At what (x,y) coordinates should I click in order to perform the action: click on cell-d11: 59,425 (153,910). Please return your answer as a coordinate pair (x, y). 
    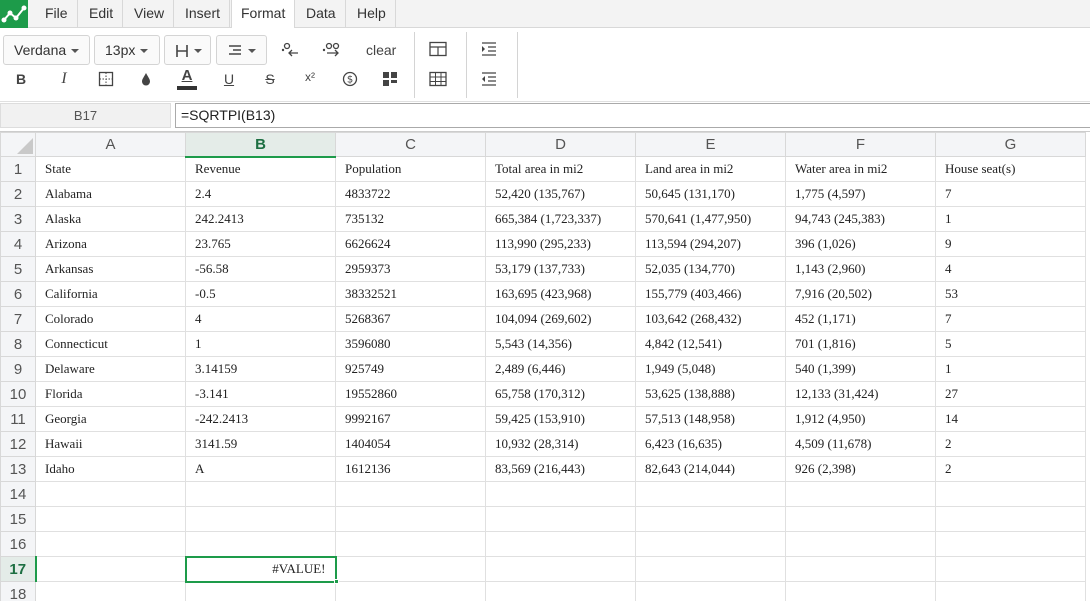
    Looking at the image, I should click on (560, 419).